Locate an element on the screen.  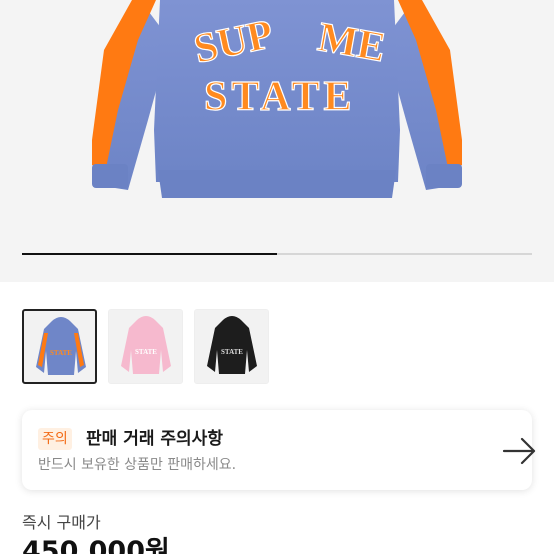
gallery-progress-fill is located at coordinates (149, 254).